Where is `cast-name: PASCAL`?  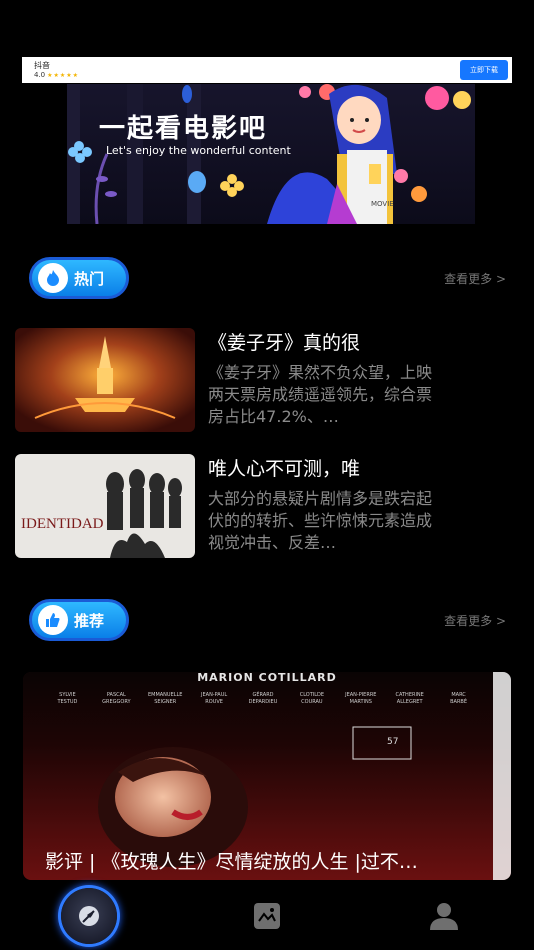 cast-name: PASCAL is located at coordinates (116, 695).